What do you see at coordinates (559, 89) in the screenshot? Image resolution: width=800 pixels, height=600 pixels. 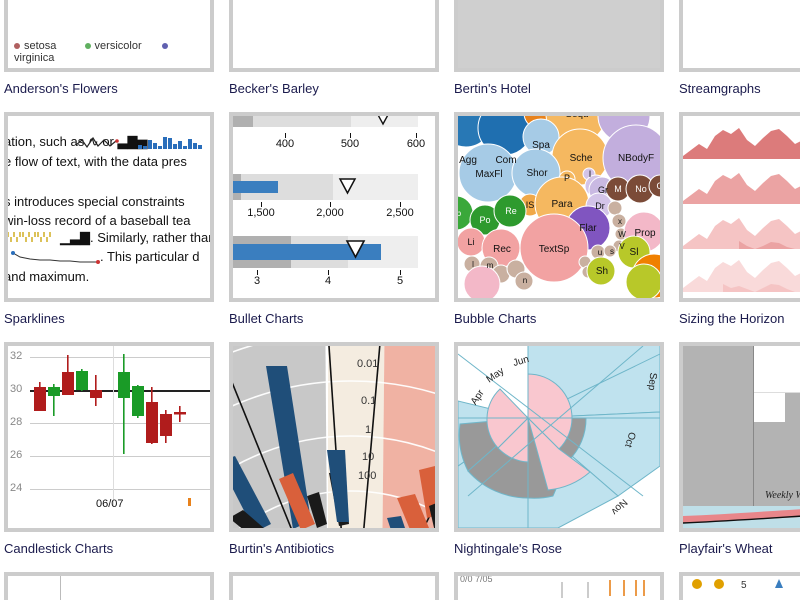 I see `card-title-bertins-hotel: Bertin's Hotel` at bounding box center [559, 89].